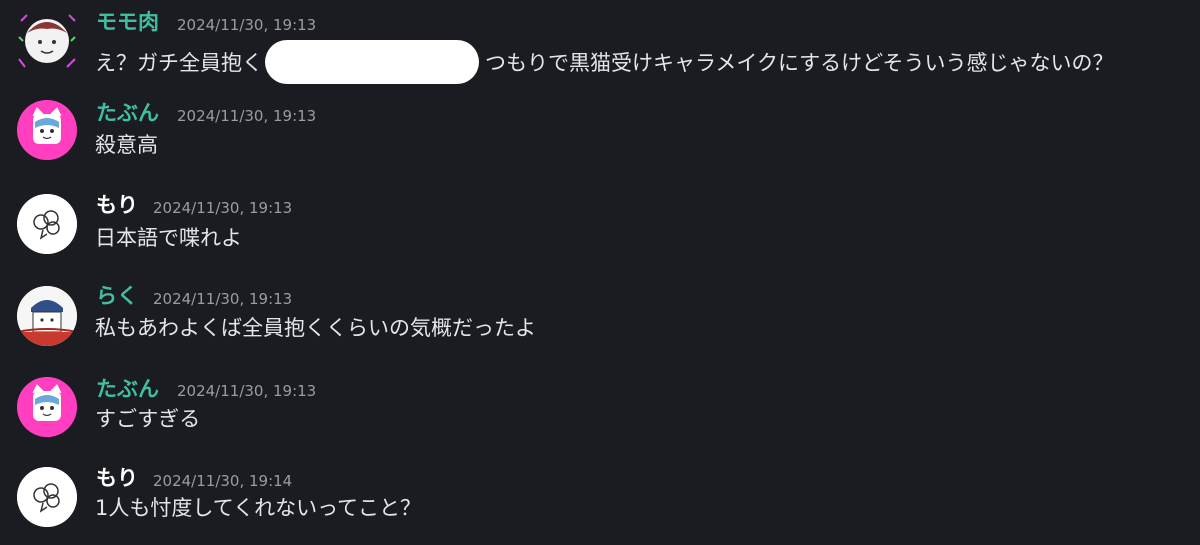 This screenshot has height=545, width=1200. What do you see at coordinates (315, 328) in the screenshot?
I see `message-text: 私もあわよくば全員抱くくらいの気概だったよ` at bounding box center [315, 328].